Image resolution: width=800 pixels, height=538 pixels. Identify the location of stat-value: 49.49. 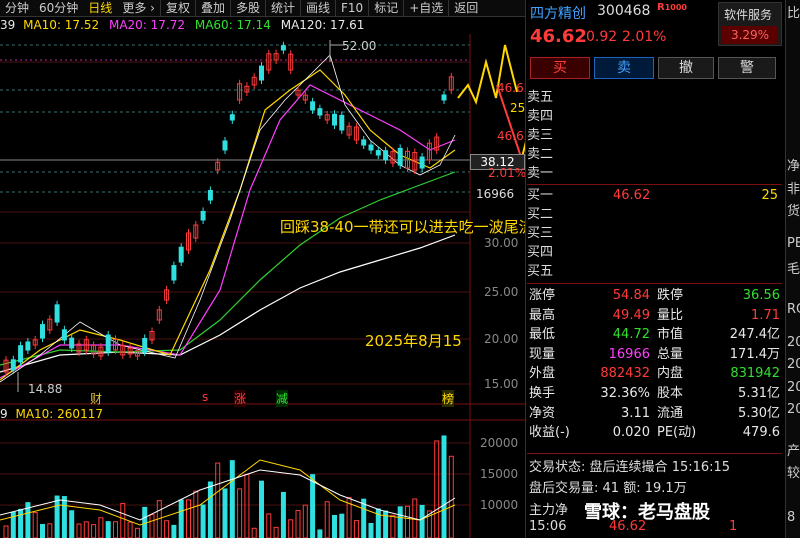
(631, 315).